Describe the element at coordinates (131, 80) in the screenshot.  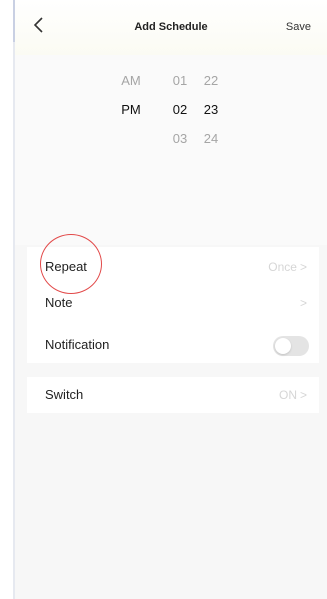
I see `picker-ampm-am: AM` at that location.